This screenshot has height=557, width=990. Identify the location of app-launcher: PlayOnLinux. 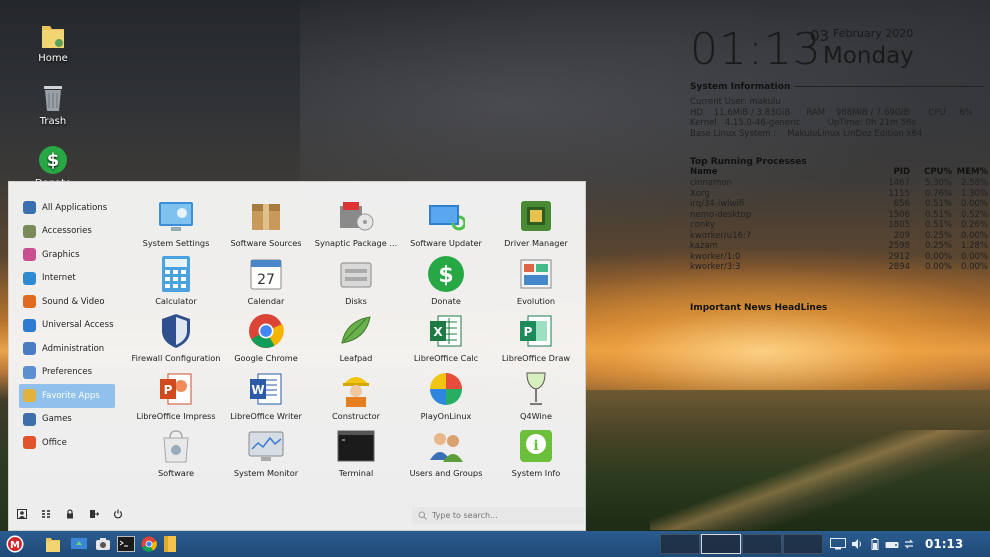
(446, 396).